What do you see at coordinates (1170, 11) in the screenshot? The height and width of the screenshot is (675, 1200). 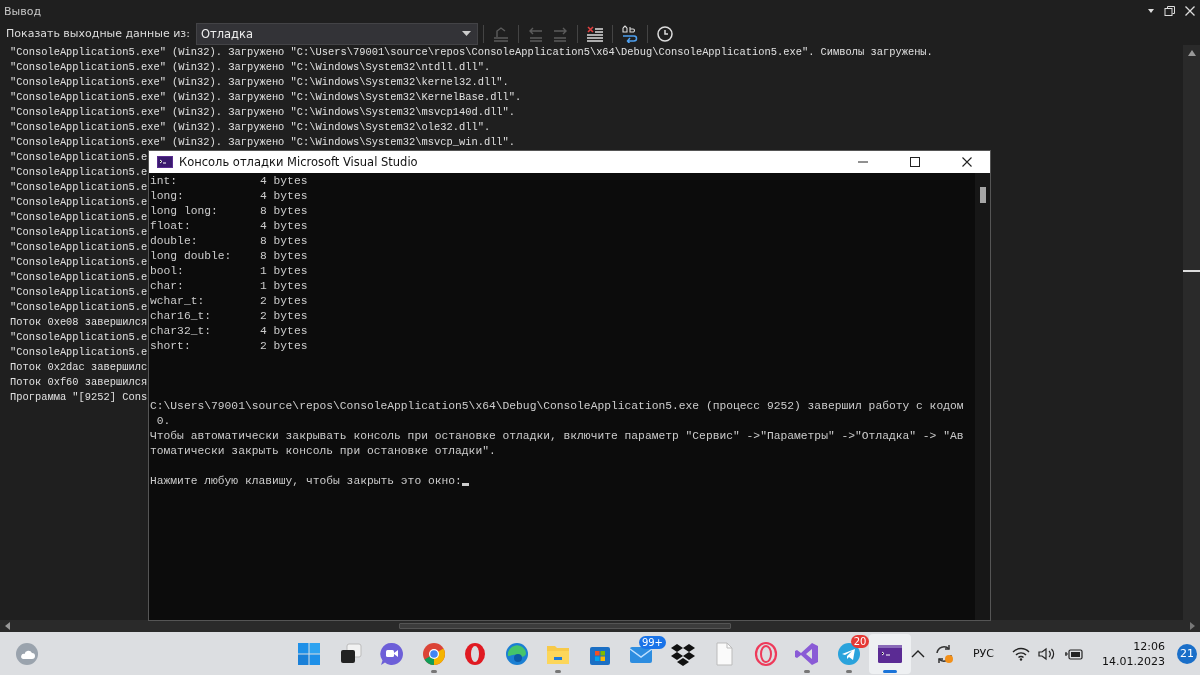 I see `restore-icon` at bounding box center [1170, 11].